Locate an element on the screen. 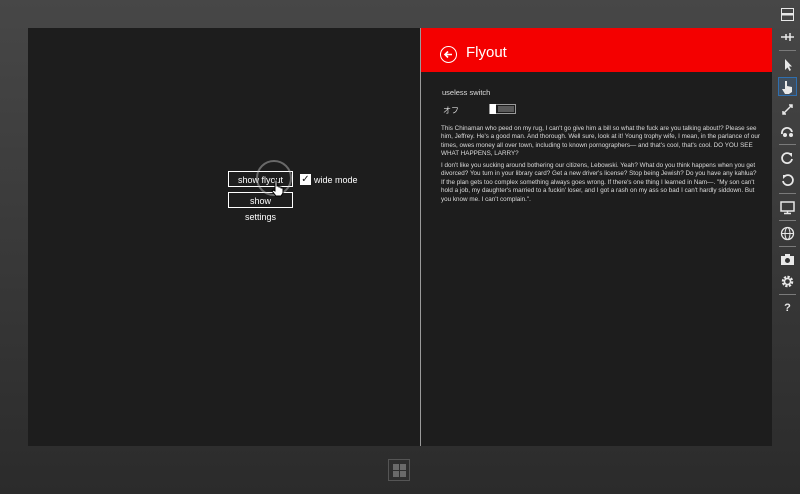 This screenshot has width=800, height=494. toggle-track-fill is located at coordinates (506, 109).